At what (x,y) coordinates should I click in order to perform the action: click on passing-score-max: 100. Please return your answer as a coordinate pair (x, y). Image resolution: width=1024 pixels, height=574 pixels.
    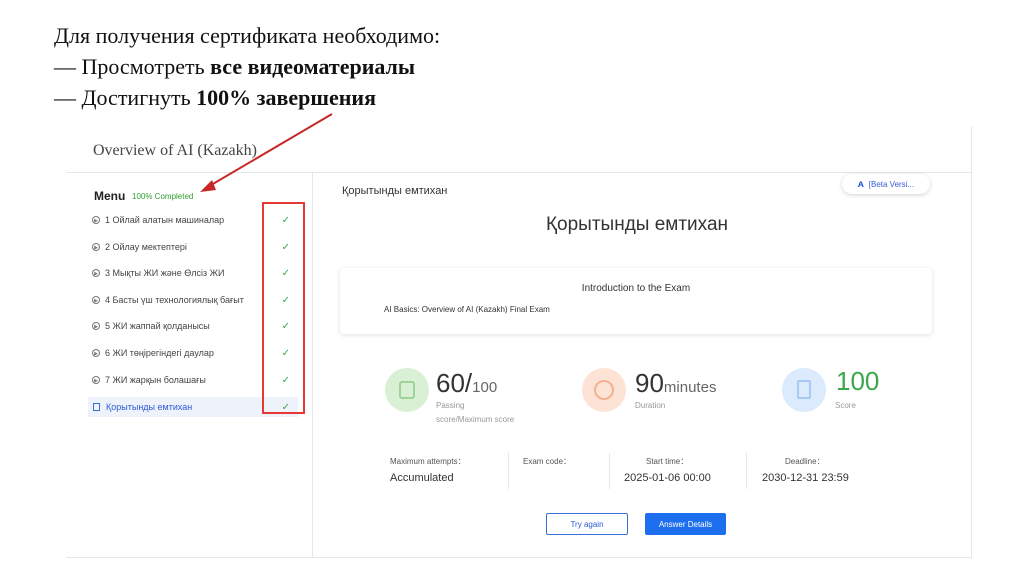
    Looking at the image, I should click on (485, 387).